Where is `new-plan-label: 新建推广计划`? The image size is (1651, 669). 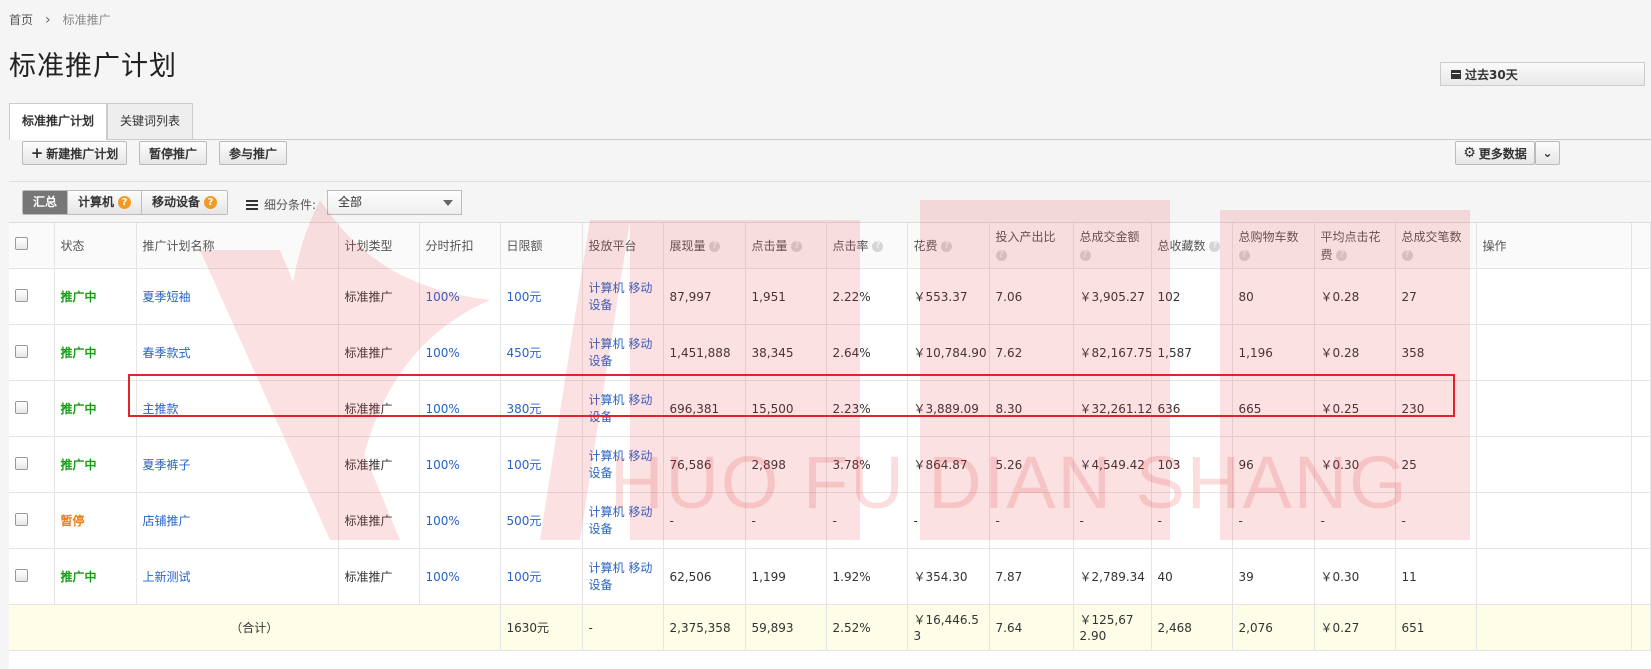 new-plan-label: 新建推广计划 is located at coordinates (82, 153).